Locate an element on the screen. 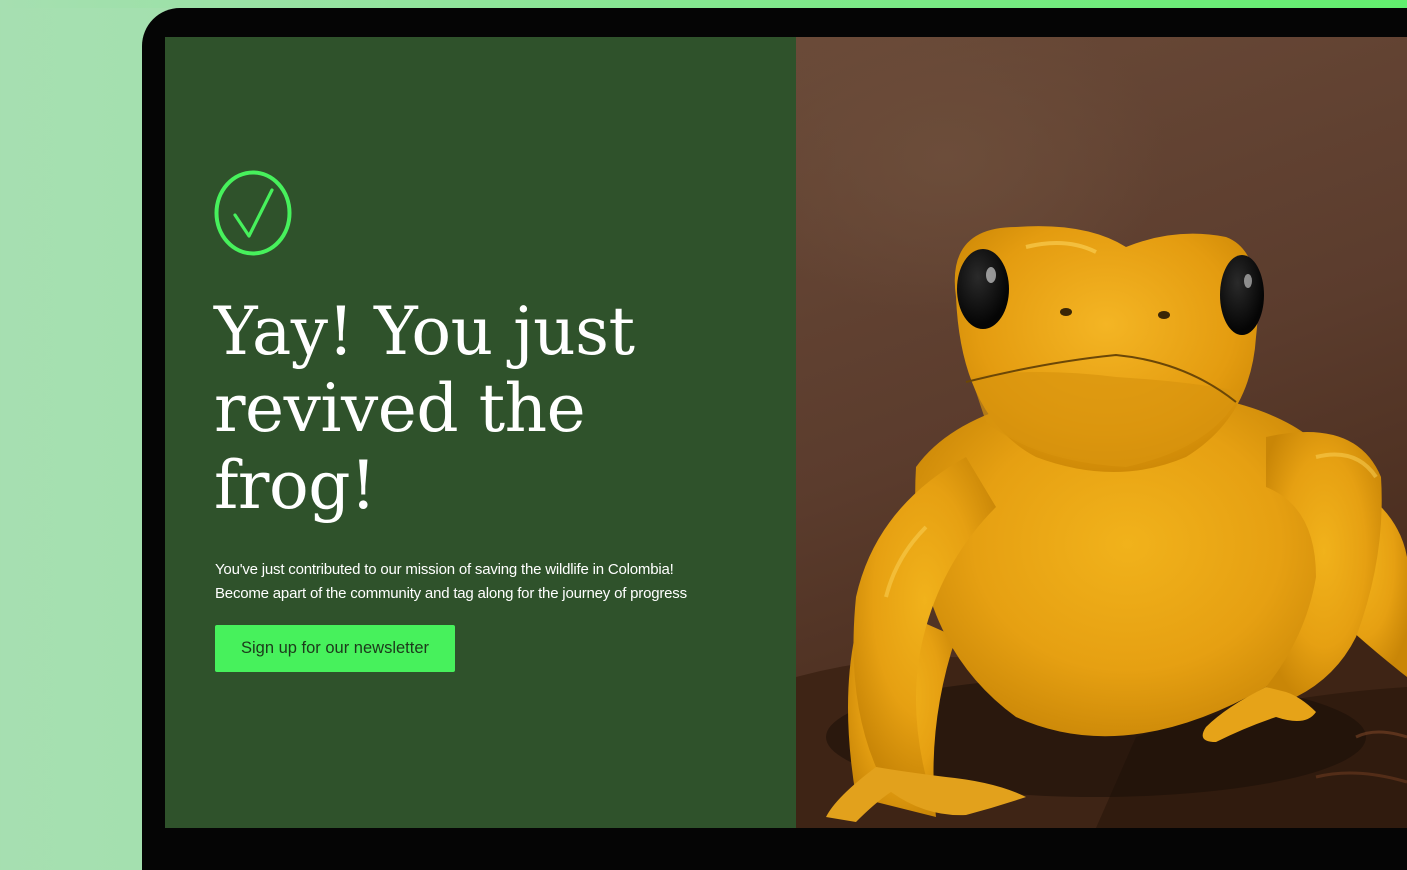 The width and height of the screenshot is (1407, 870). newsletter-signup-button: Sign up for our newsletter is located at coordinates (335, 648).